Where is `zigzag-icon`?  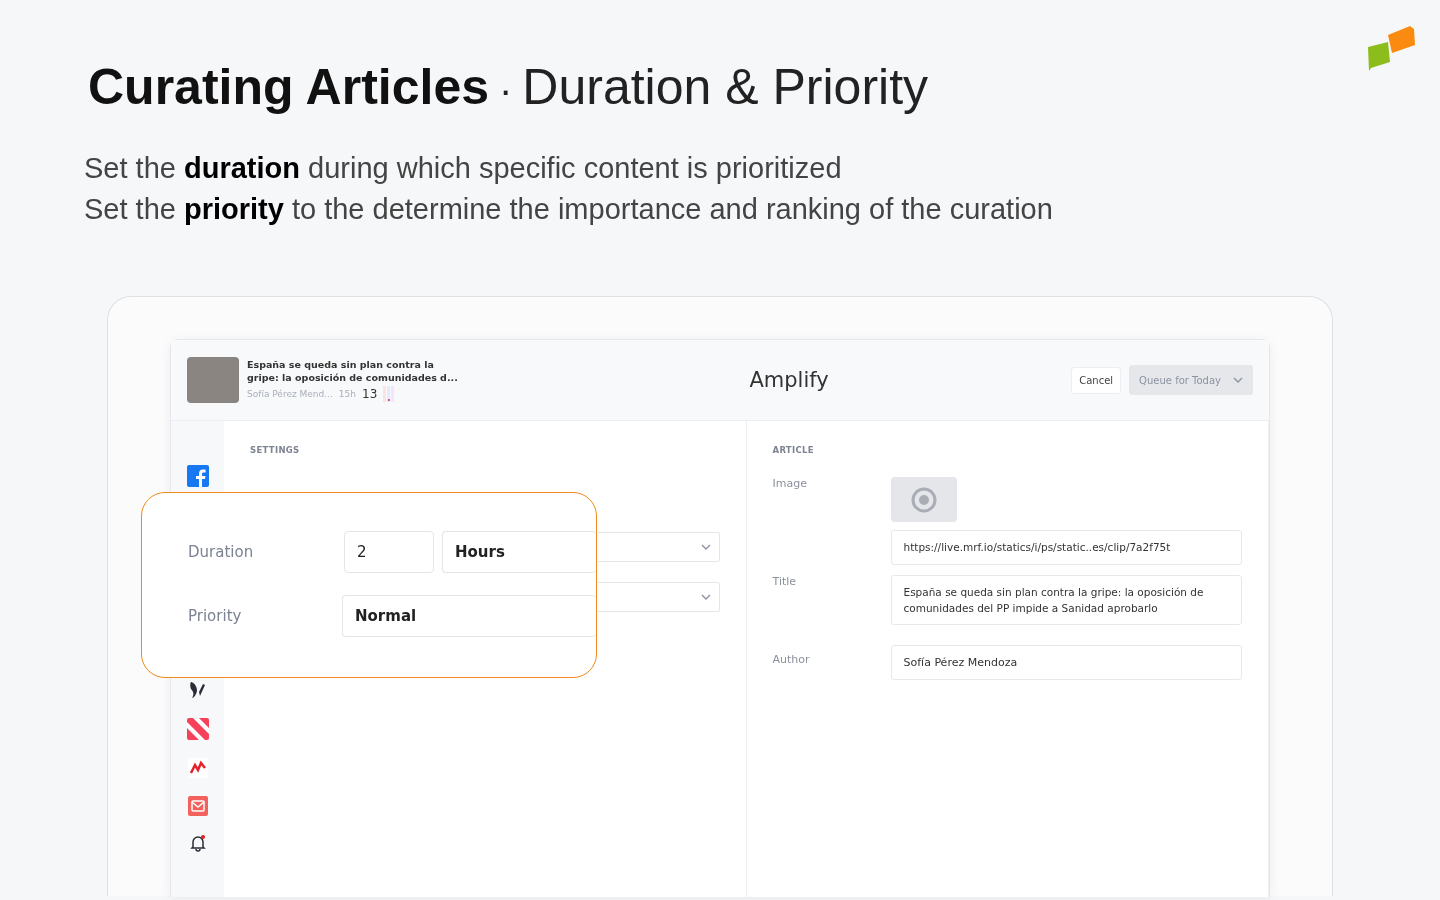 zigzag-icon is located at coordinates (197, 768).